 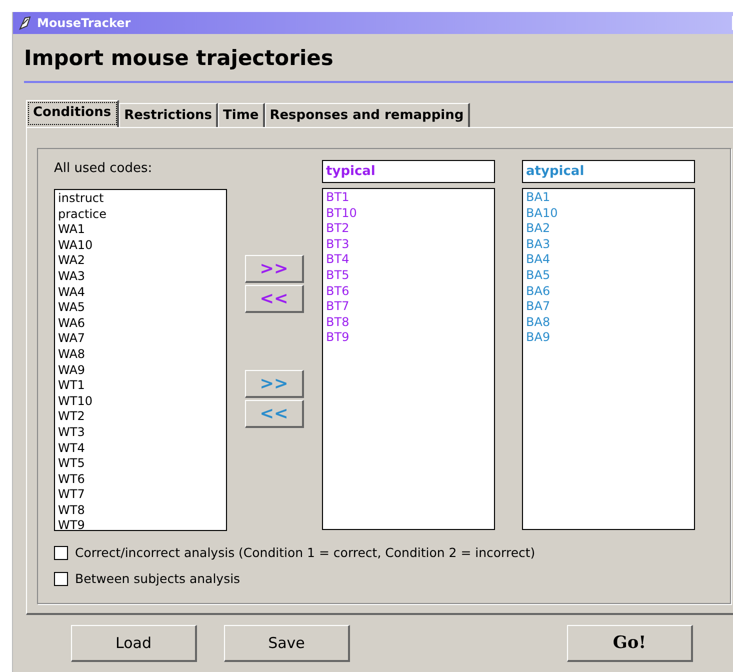 I want to click on list-item: practice, so click(x=140, y=214).